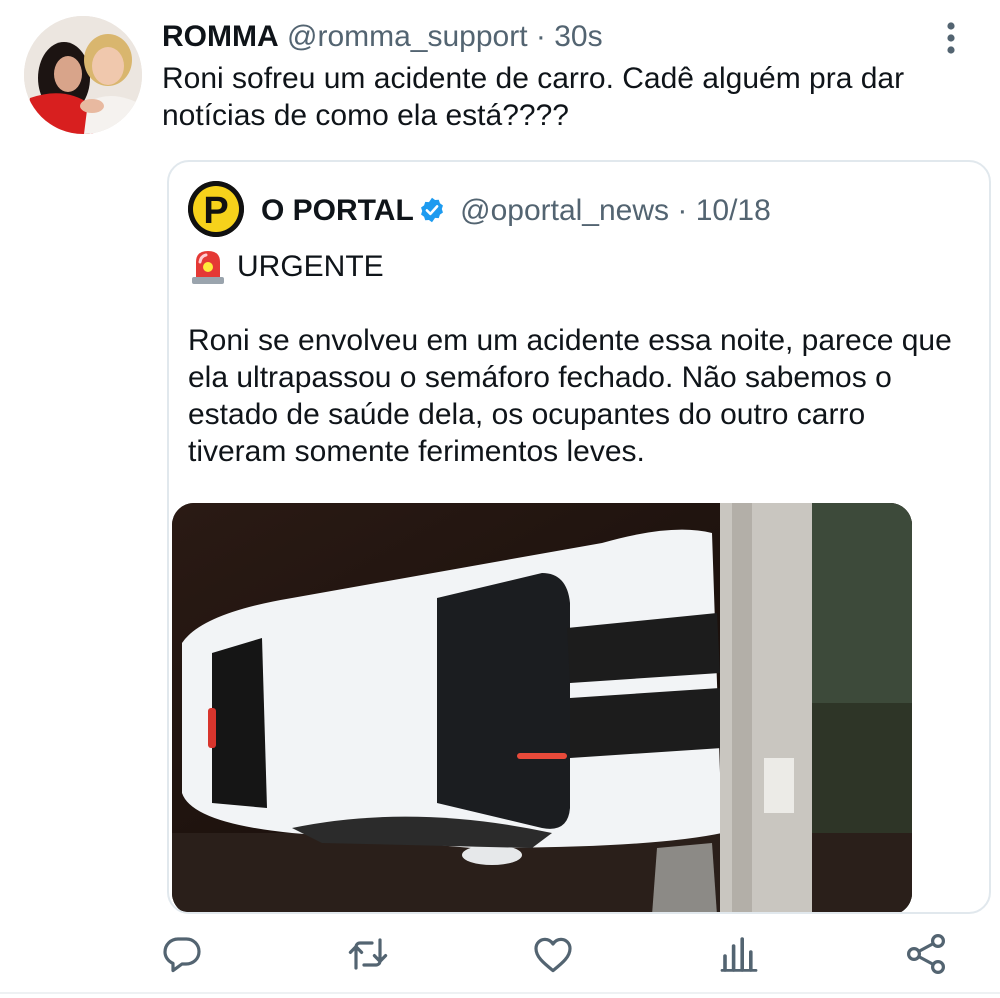 This screenshot has height=998, width=1000. Describe the element at coordinates (951, 38) in the screenshot. I see `more-vertical-icon` at that location.